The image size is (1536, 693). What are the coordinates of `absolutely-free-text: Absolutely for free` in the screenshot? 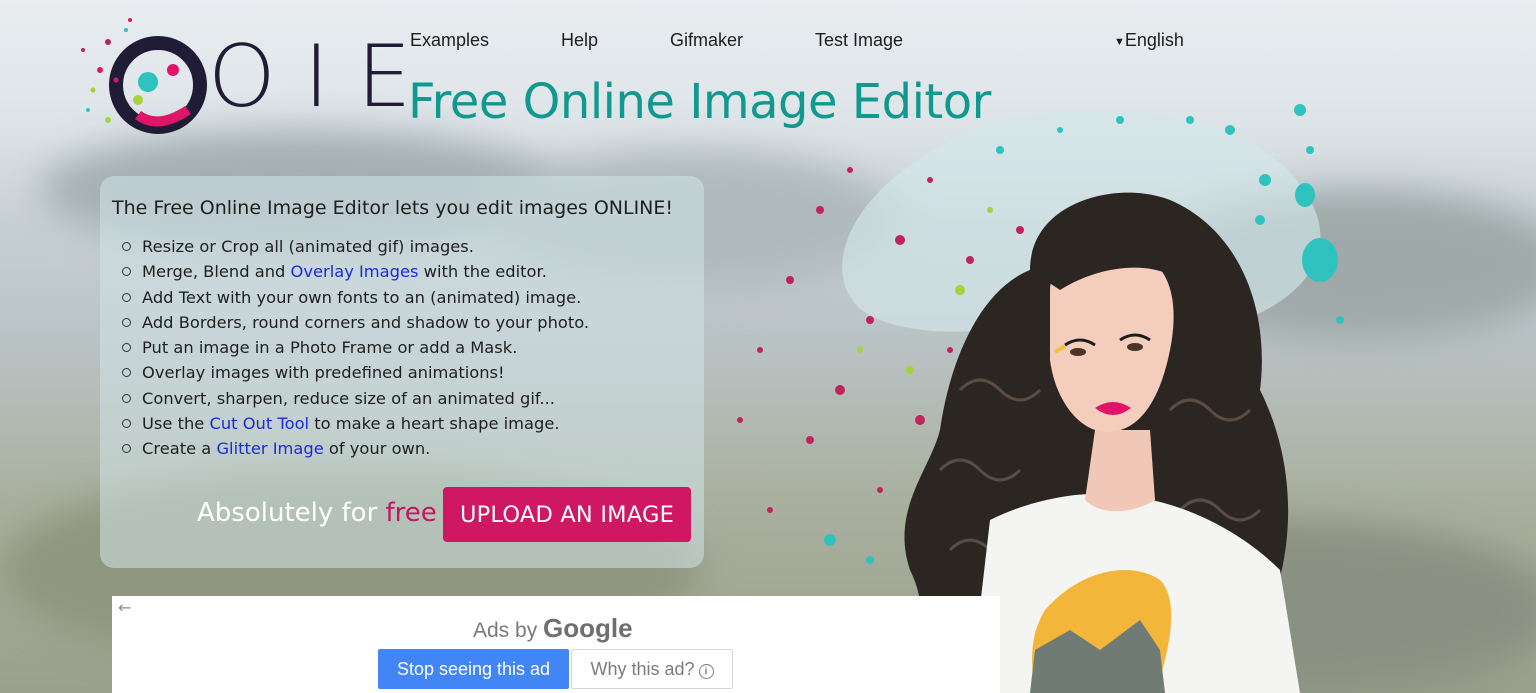 It's located at (317, 513).